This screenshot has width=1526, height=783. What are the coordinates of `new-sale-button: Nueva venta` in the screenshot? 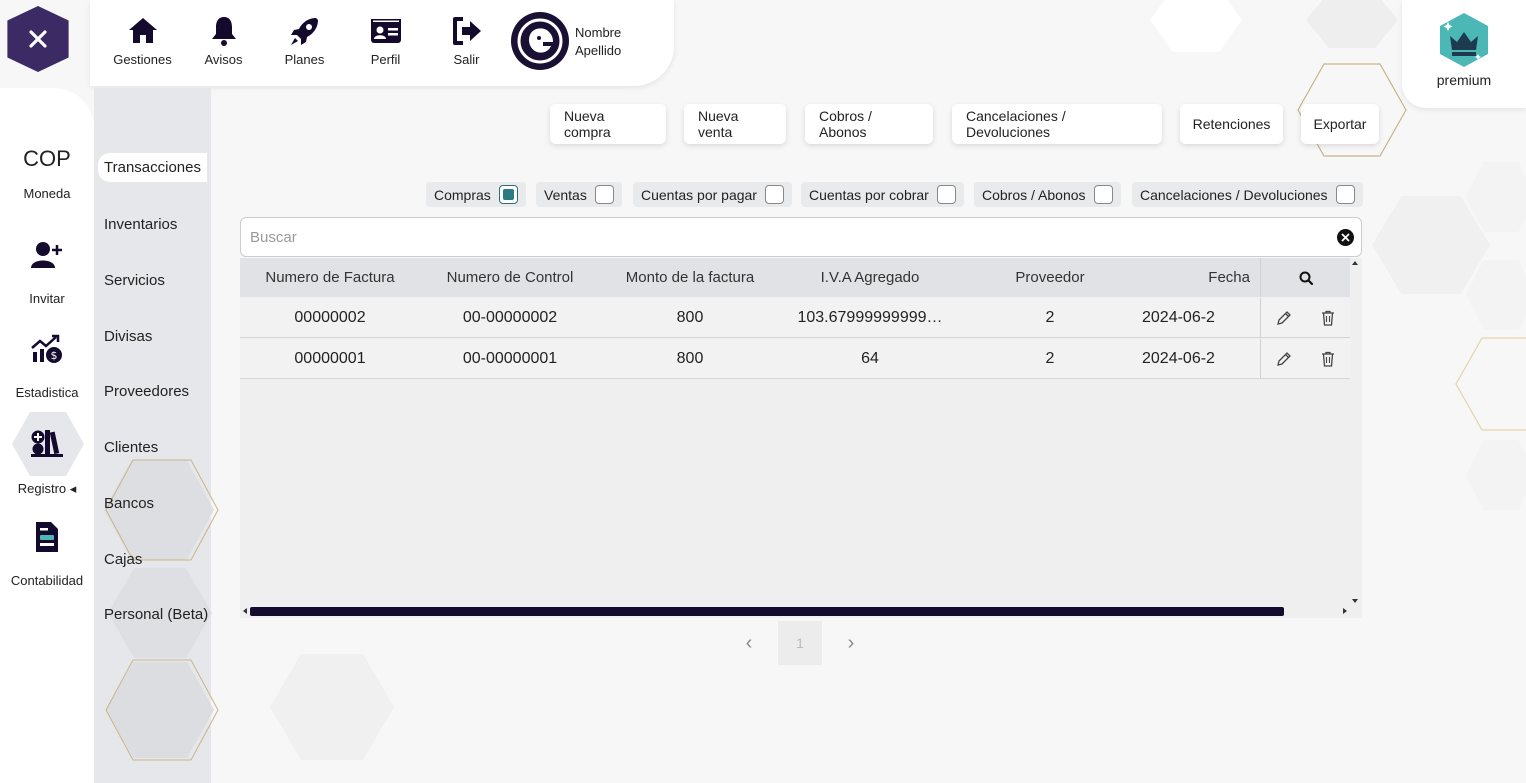 It's located at (735, 124).